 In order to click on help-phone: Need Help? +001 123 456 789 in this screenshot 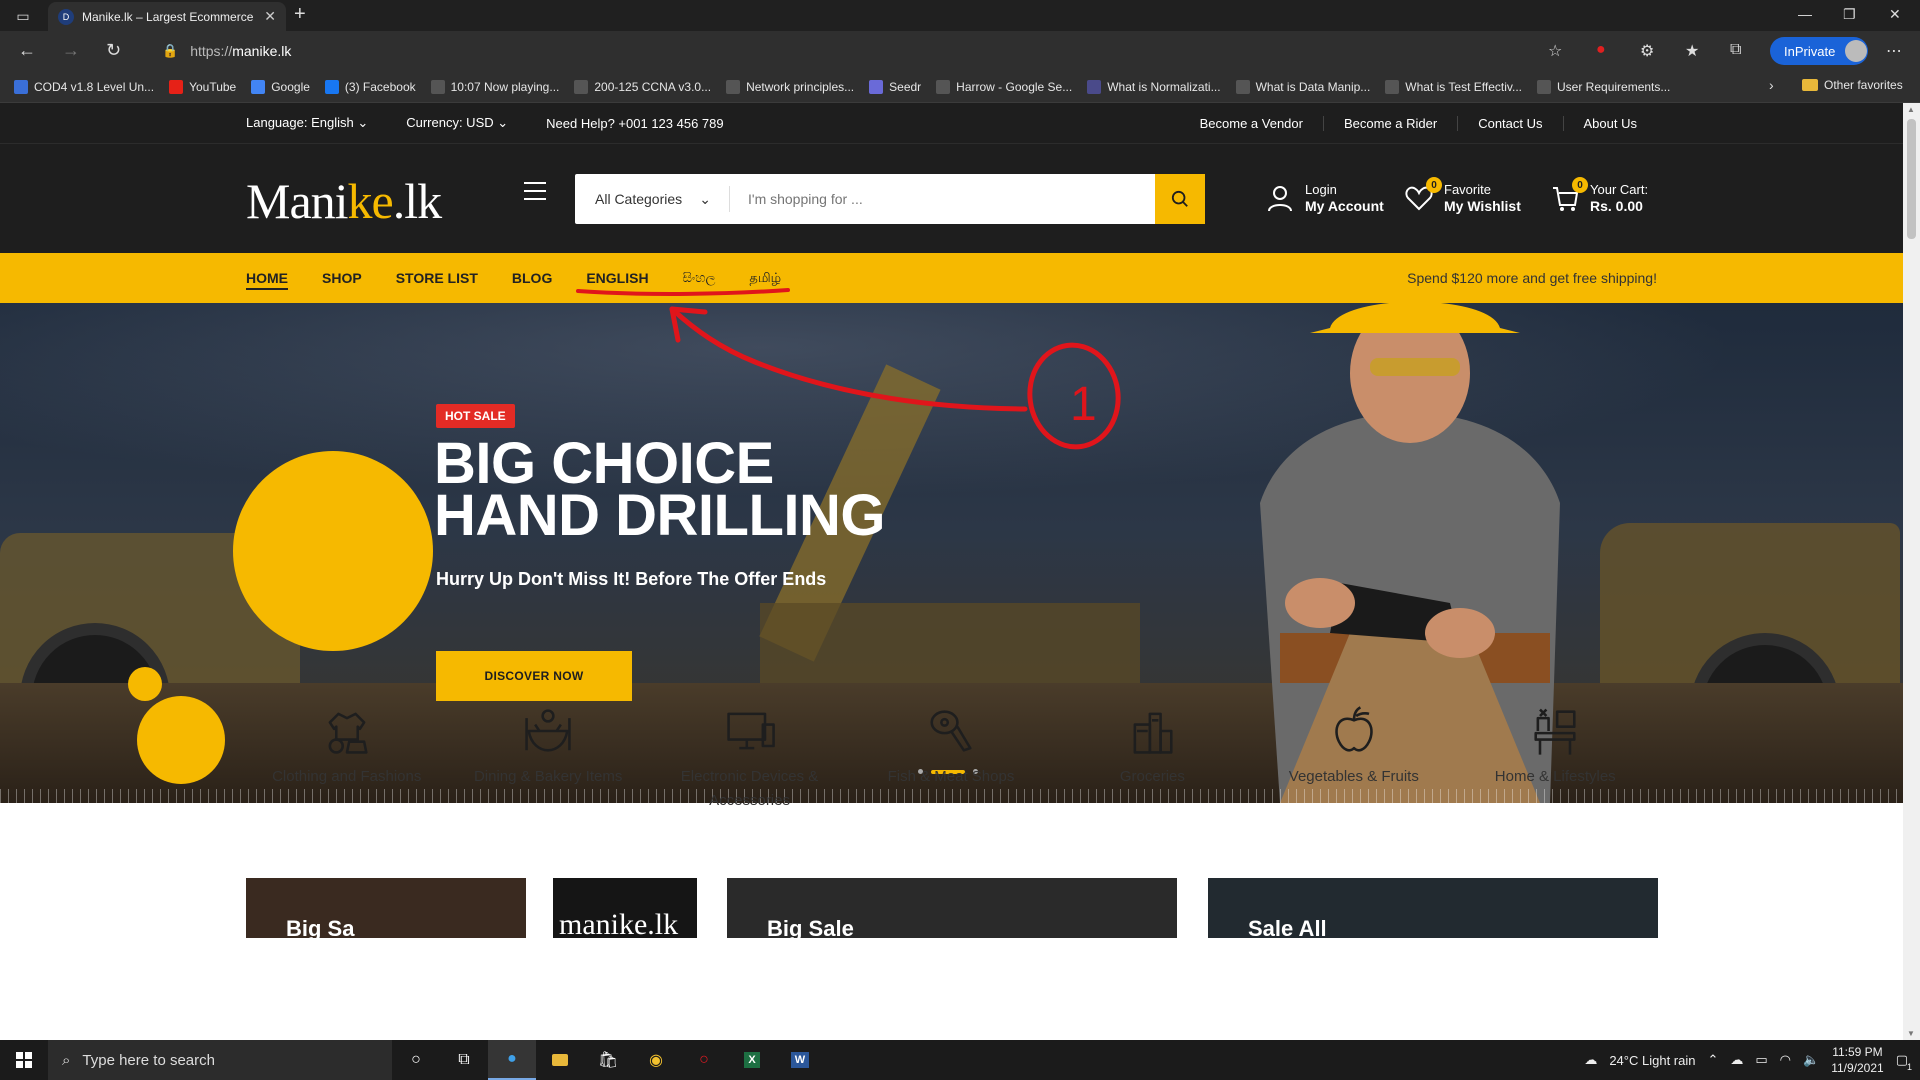, I will do `click(635, 123)`.